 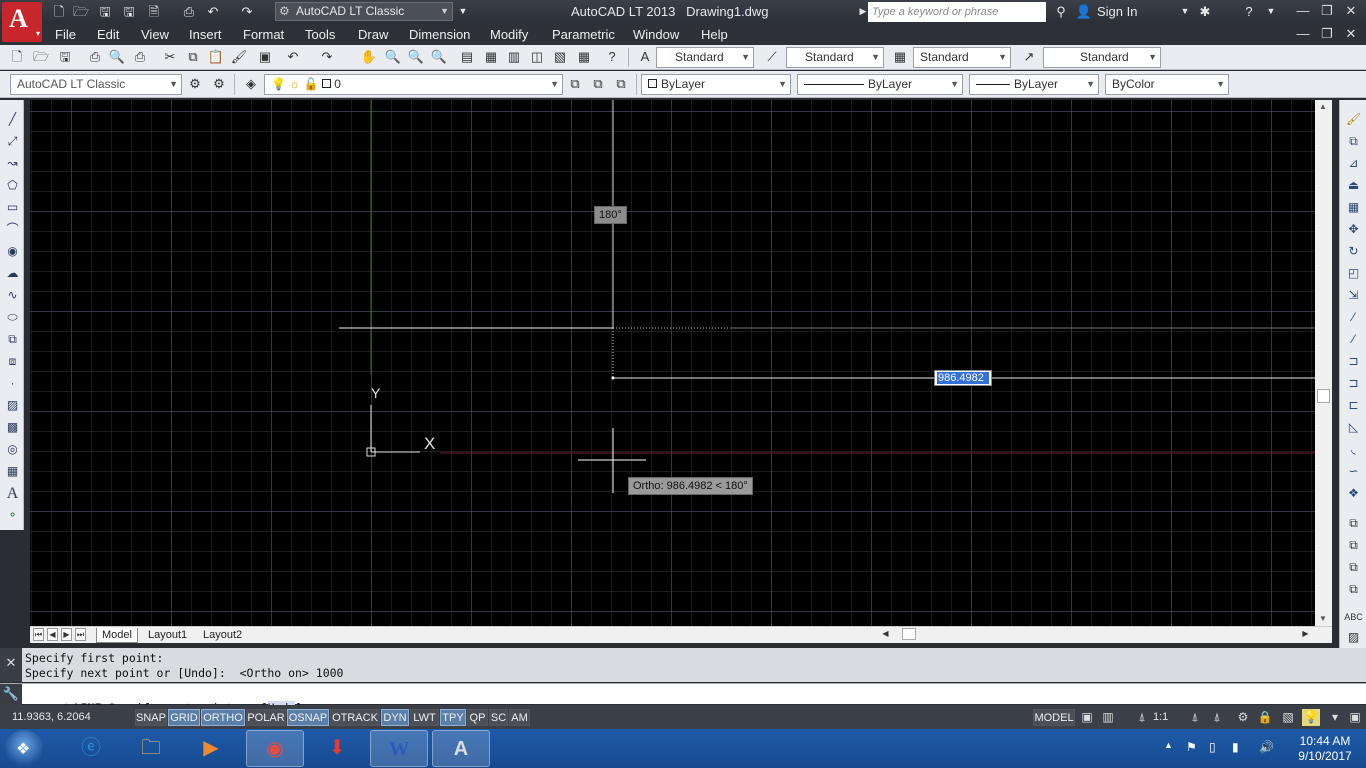 What do you see at coordinates (155, 34) in the screenshot?
I see `menu-view: View` at bounding box center [155, 34].